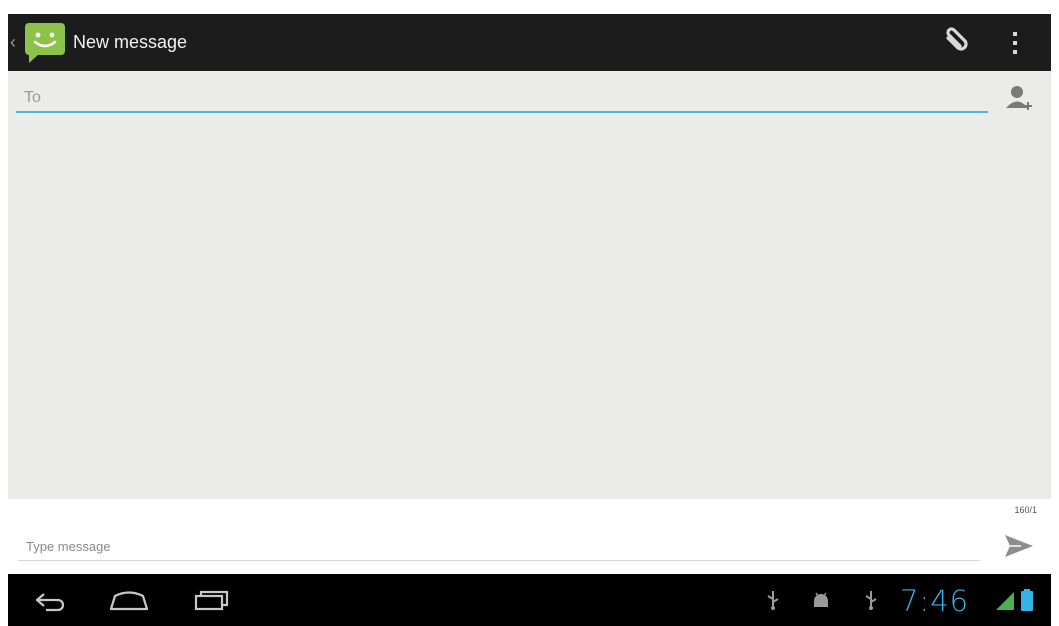 This screenshot has width=1059, height=626. Describe the element at coordinates (129, 600) in the screenshot. I see `home-icon` at that location.